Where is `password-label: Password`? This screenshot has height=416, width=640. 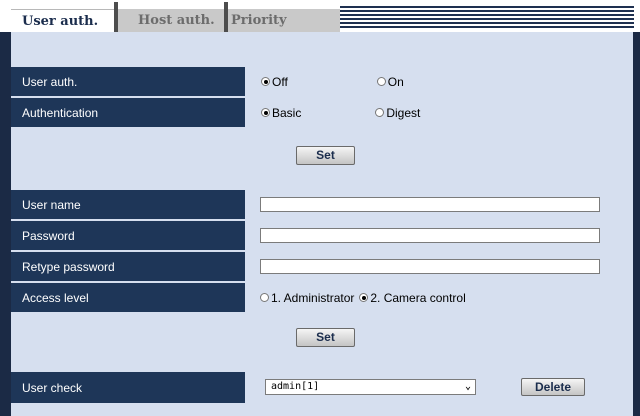
password-label: Password is located at coordinates (128, 235).